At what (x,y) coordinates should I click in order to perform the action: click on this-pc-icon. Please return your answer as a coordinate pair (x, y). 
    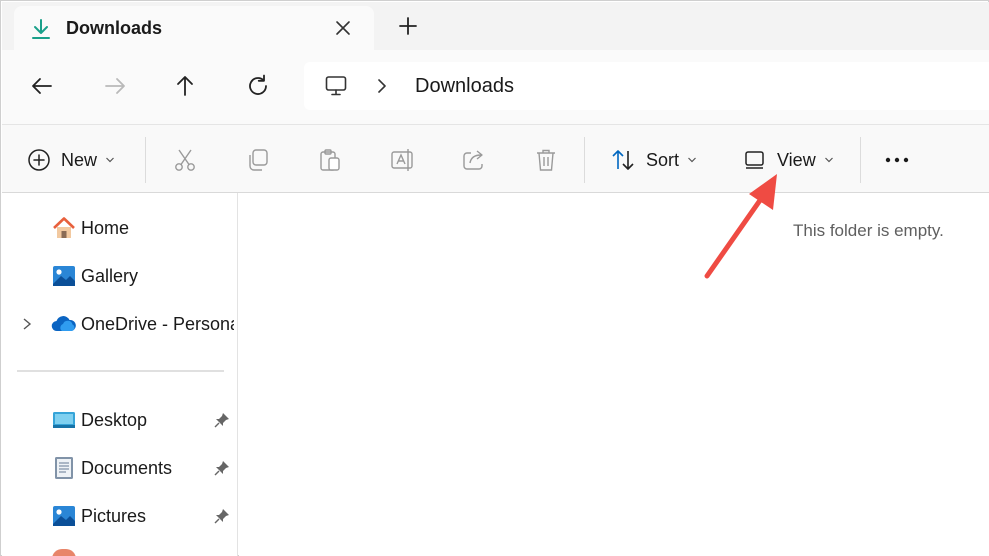
    Looking at the image, I should click on (336, 86).